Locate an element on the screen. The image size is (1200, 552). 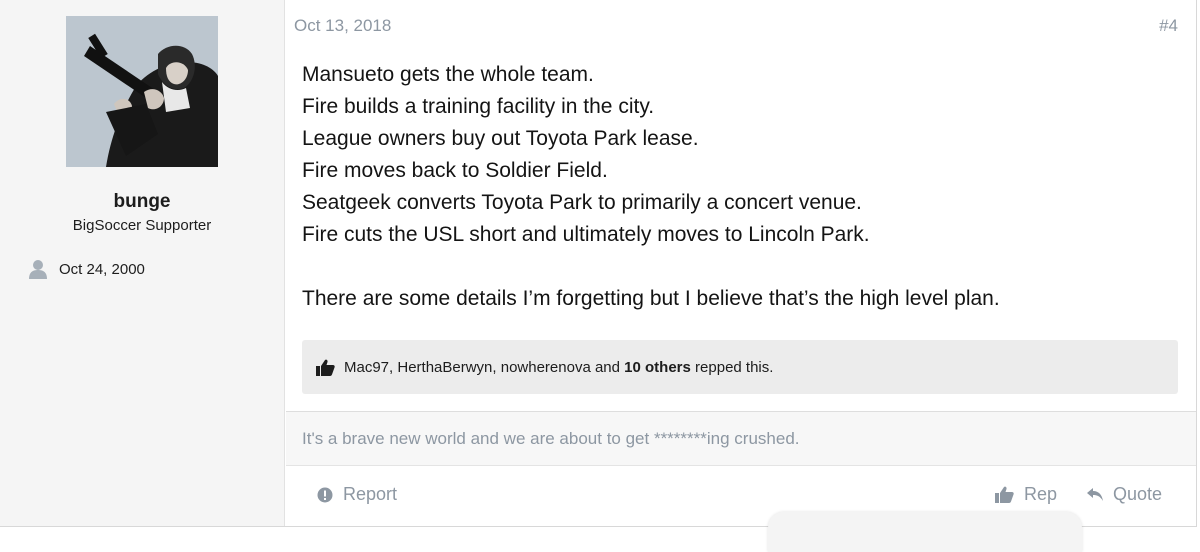
report-label: Report is located at coordinates (370, 494).